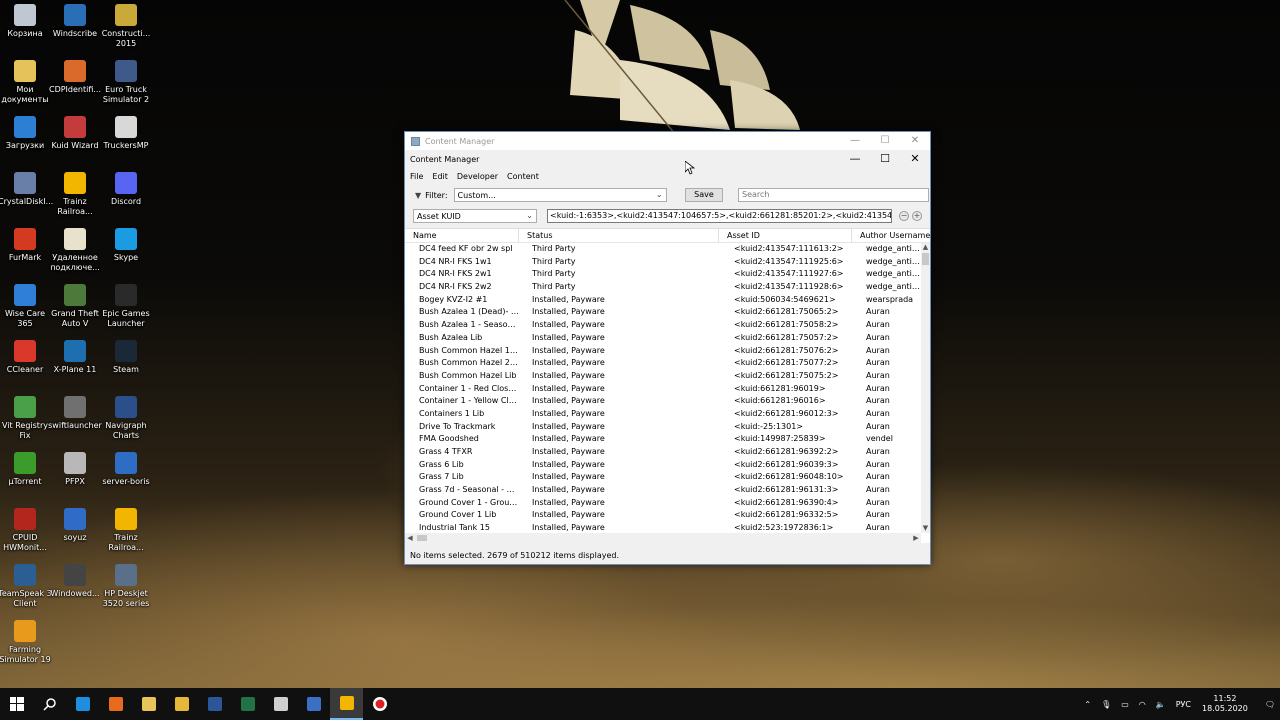 This screenshot has width=1280, height=720. I want to click on scroll-left-icon: ◀, so click(410, 538).